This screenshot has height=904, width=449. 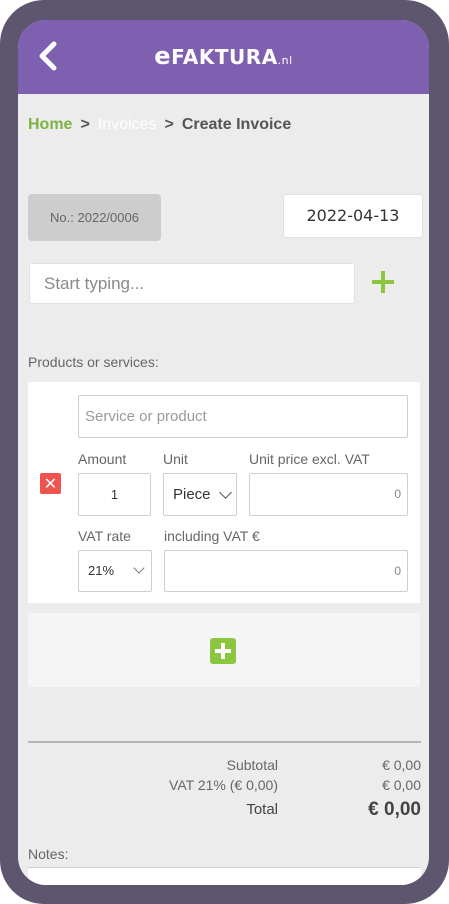 What do you see at coordinates (212, 536) in the screenshot?
I see `including-vat-label: including VAT €` at bounding box center [212, 536].